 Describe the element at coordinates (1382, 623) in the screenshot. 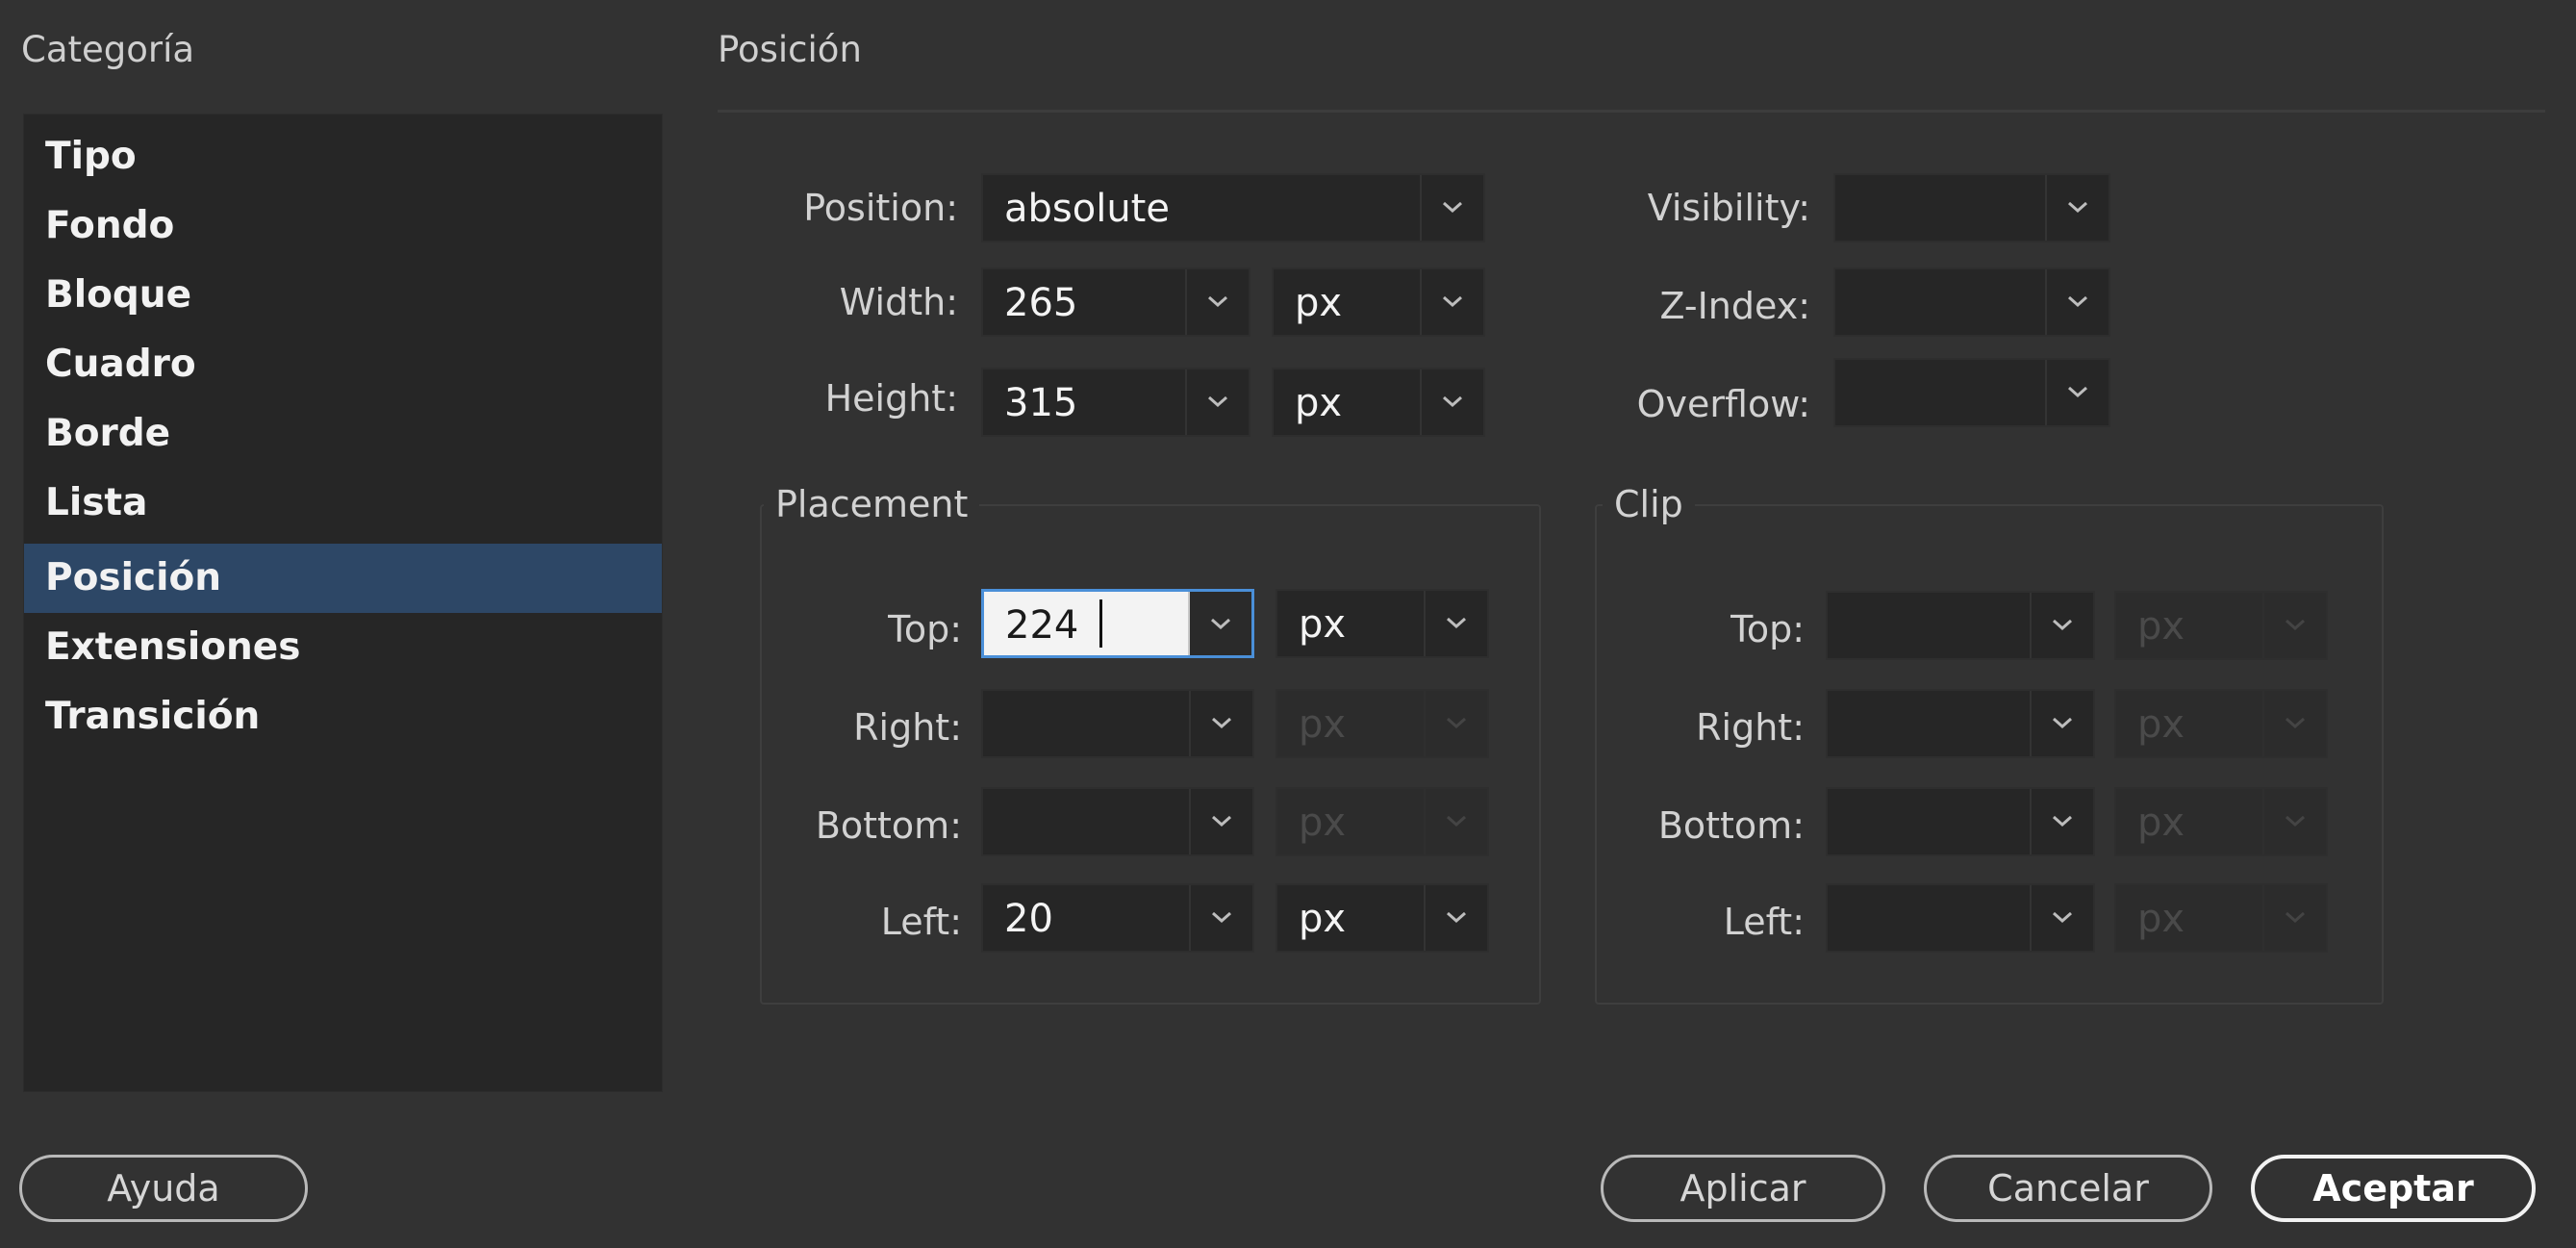

I see `placement-top-unit-select: px` at that location.